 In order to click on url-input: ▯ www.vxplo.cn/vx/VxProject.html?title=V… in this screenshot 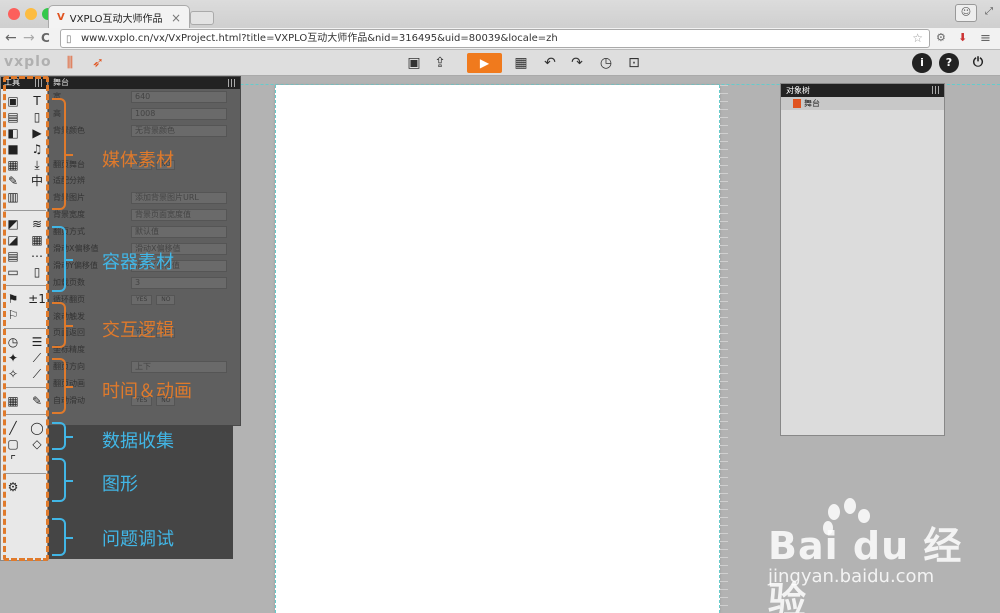, I will do `click(495, 38)`.